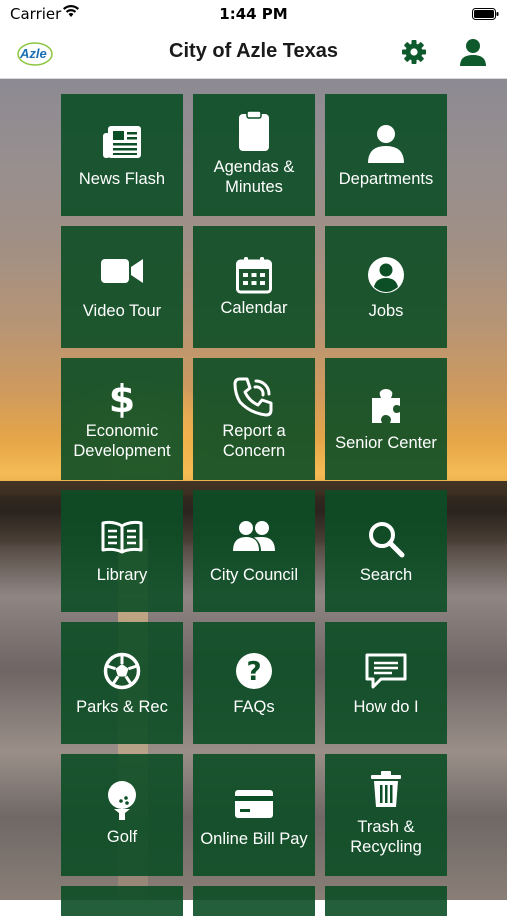 The image size is (507, 916). What do you see at coordinates (122, 441) in the screenshot?
I see `tile-label: Economic Development` at bounding box center [122, 441].